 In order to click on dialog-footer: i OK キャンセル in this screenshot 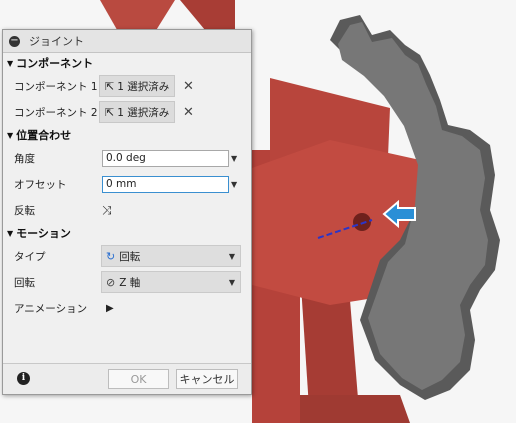, I will do `click(127, 378)`.